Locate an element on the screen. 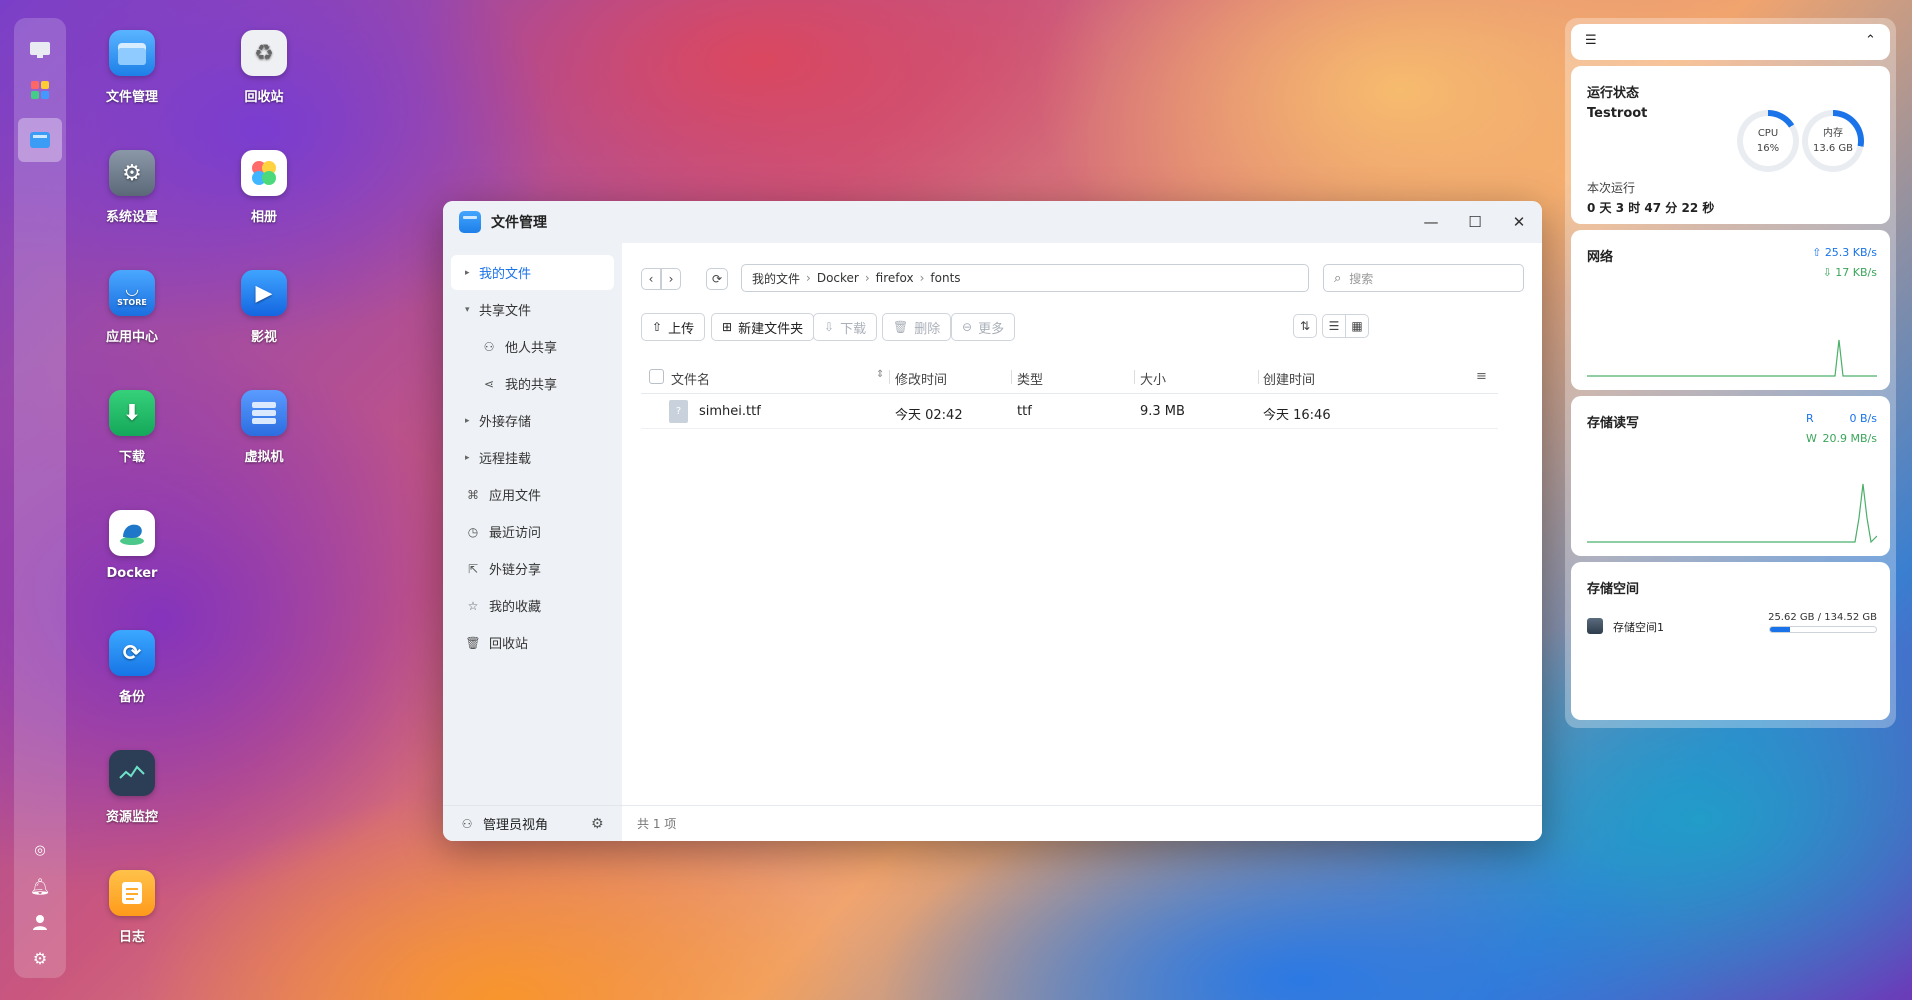  column-header-size: 大小 is located at coordinates (1153, 378).